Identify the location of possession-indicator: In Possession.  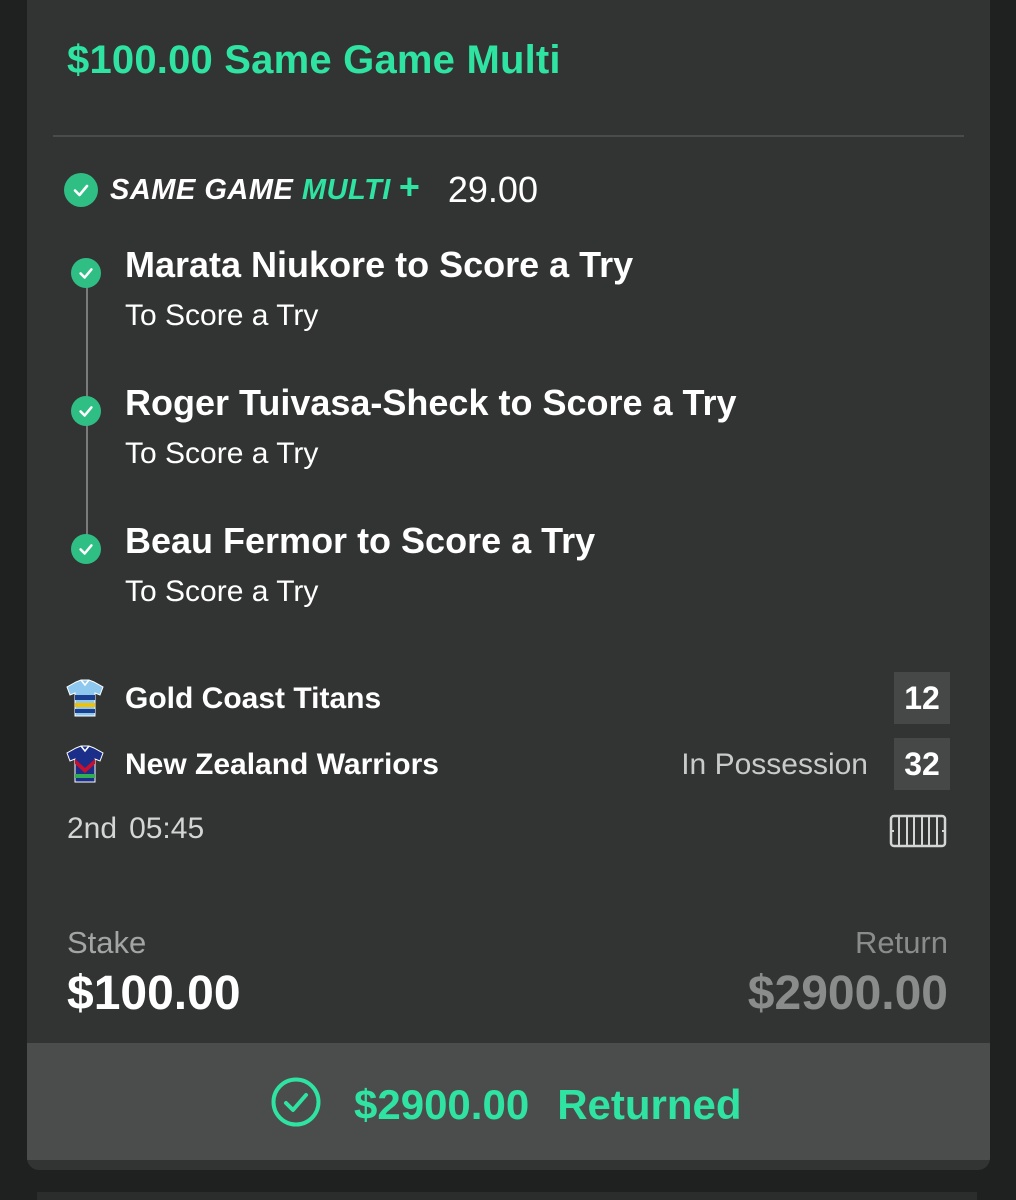
(774, 764).